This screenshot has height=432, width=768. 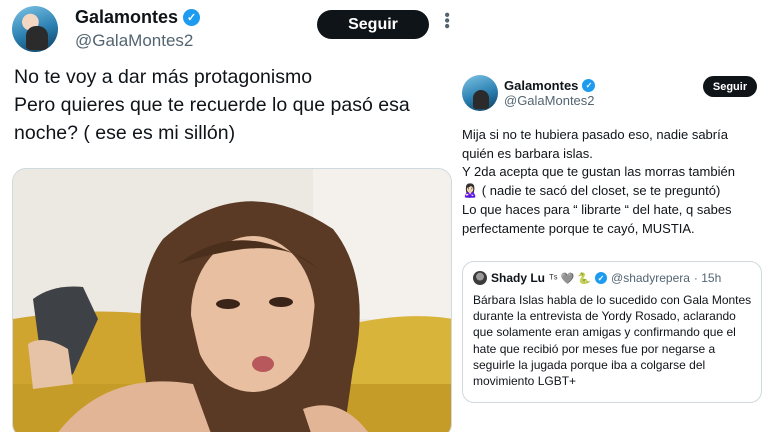 I want to click on quoted-display-name: Shady Lu, so click(x=518, y=278).